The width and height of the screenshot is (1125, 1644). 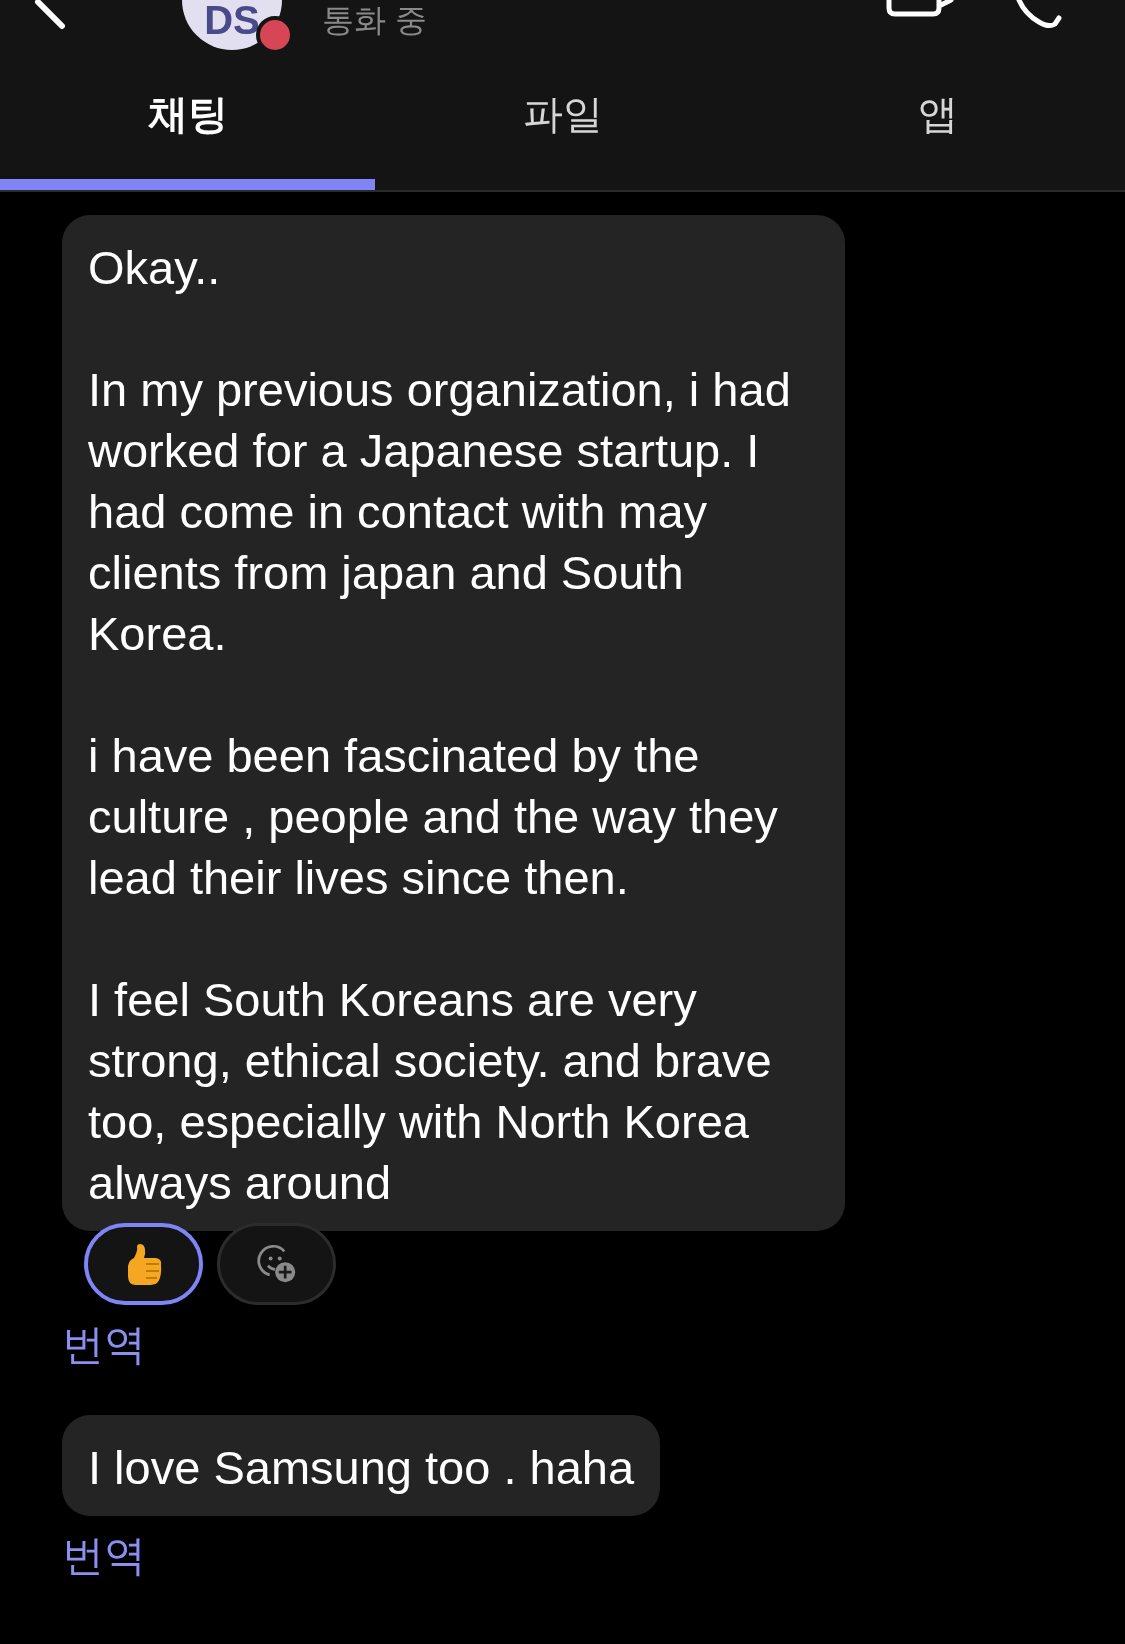 What do you see at coordinates (937, 125) in the screenshot?
I see `tab: 앱` at bounding box center [937, 125].